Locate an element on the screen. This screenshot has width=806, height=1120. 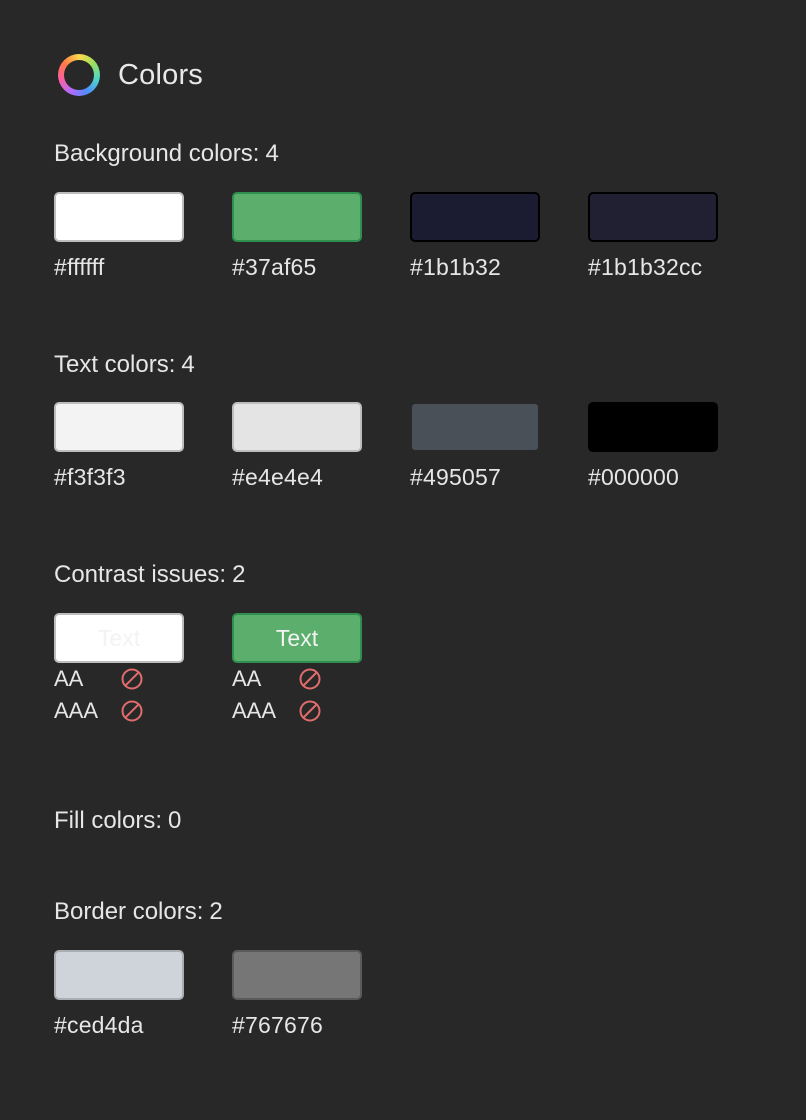
color-swatch: #37af65 is located at coordinates (321, 236).